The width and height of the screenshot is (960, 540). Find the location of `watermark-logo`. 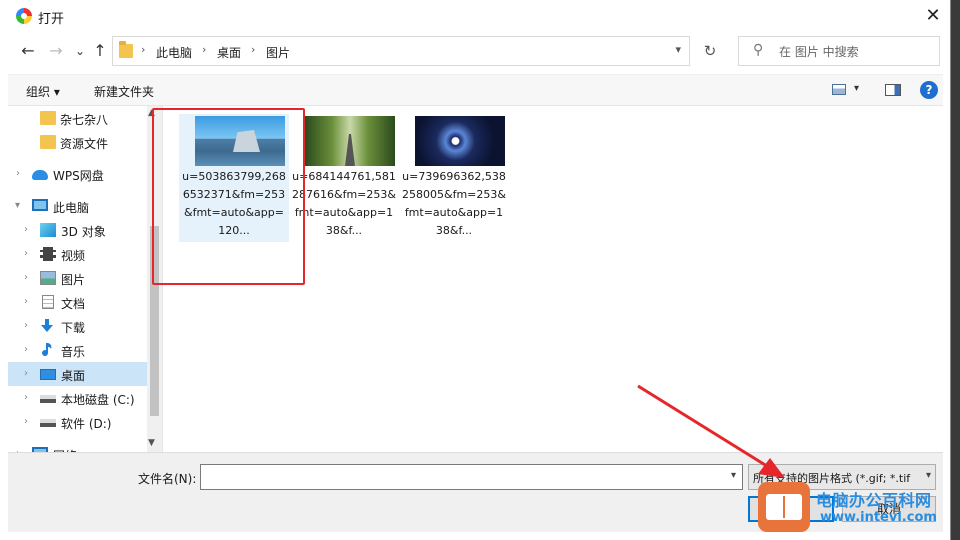

watermark-logo is located at coordinates (784, 507).